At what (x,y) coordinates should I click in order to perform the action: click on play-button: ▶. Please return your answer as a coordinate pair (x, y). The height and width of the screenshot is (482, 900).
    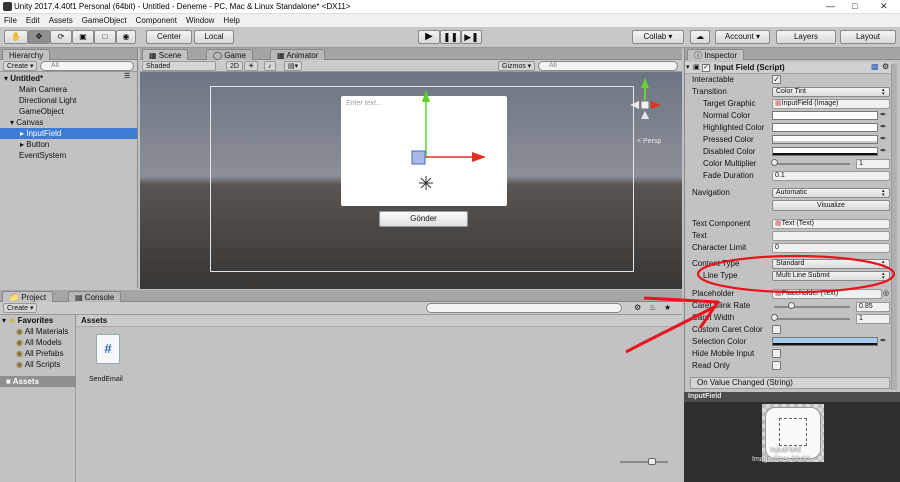
    Looking at the image, I should click on (429, 37).